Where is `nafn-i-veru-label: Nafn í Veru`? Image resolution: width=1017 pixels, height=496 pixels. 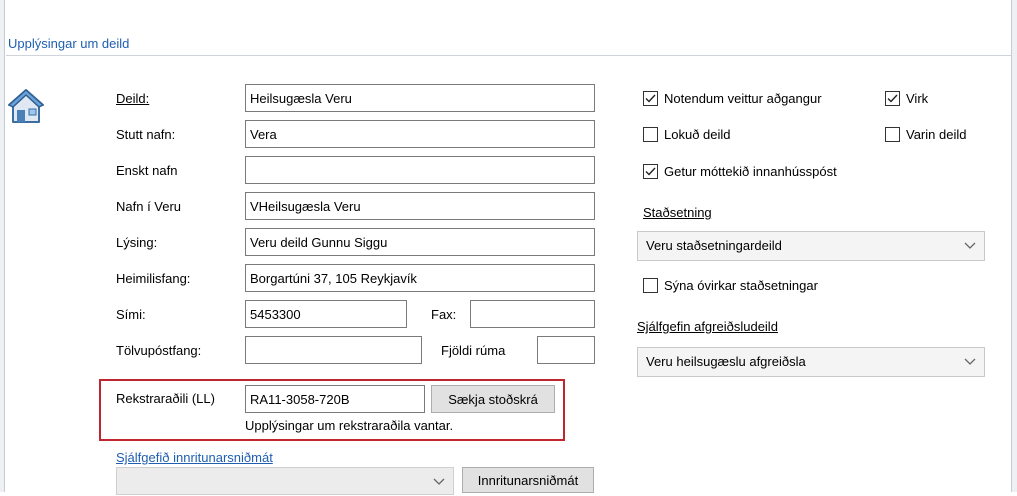
nafn-i-veru-label: Nafn í Veru is located at coordinates (149, 206).